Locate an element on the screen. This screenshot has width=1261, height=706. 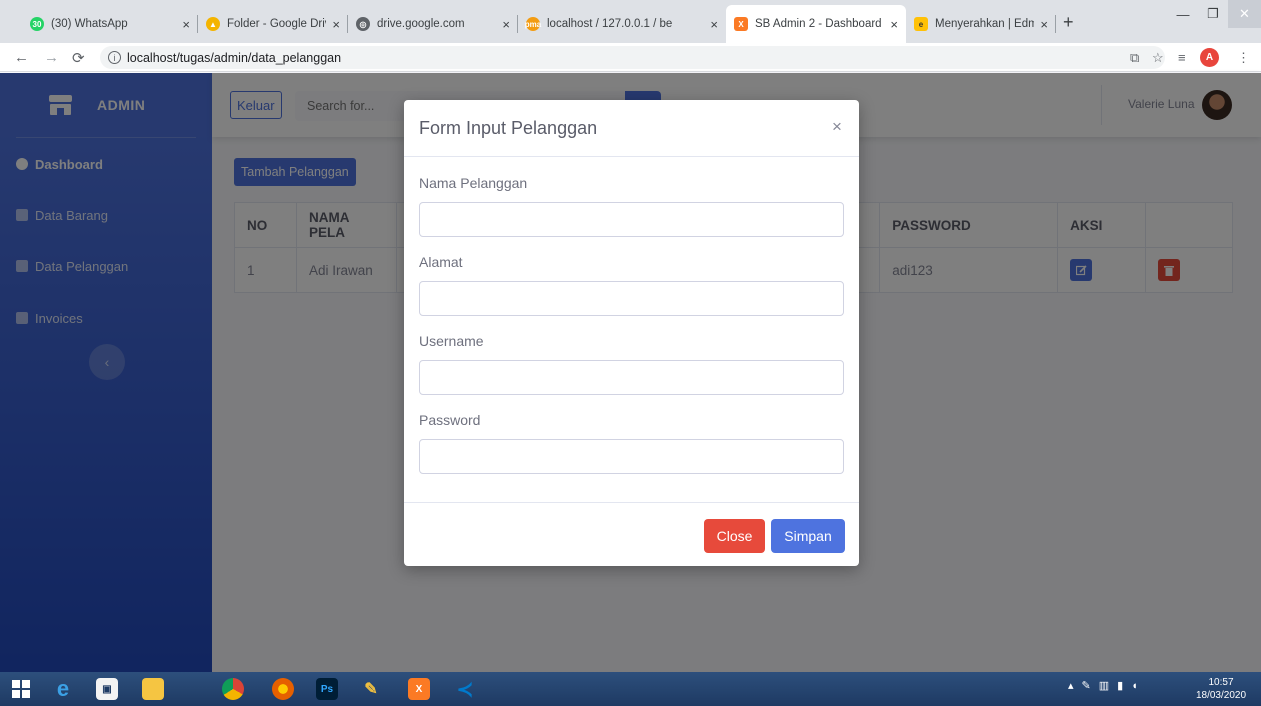
whatsapp-icon: 30 is located at coordinates (37, 24).